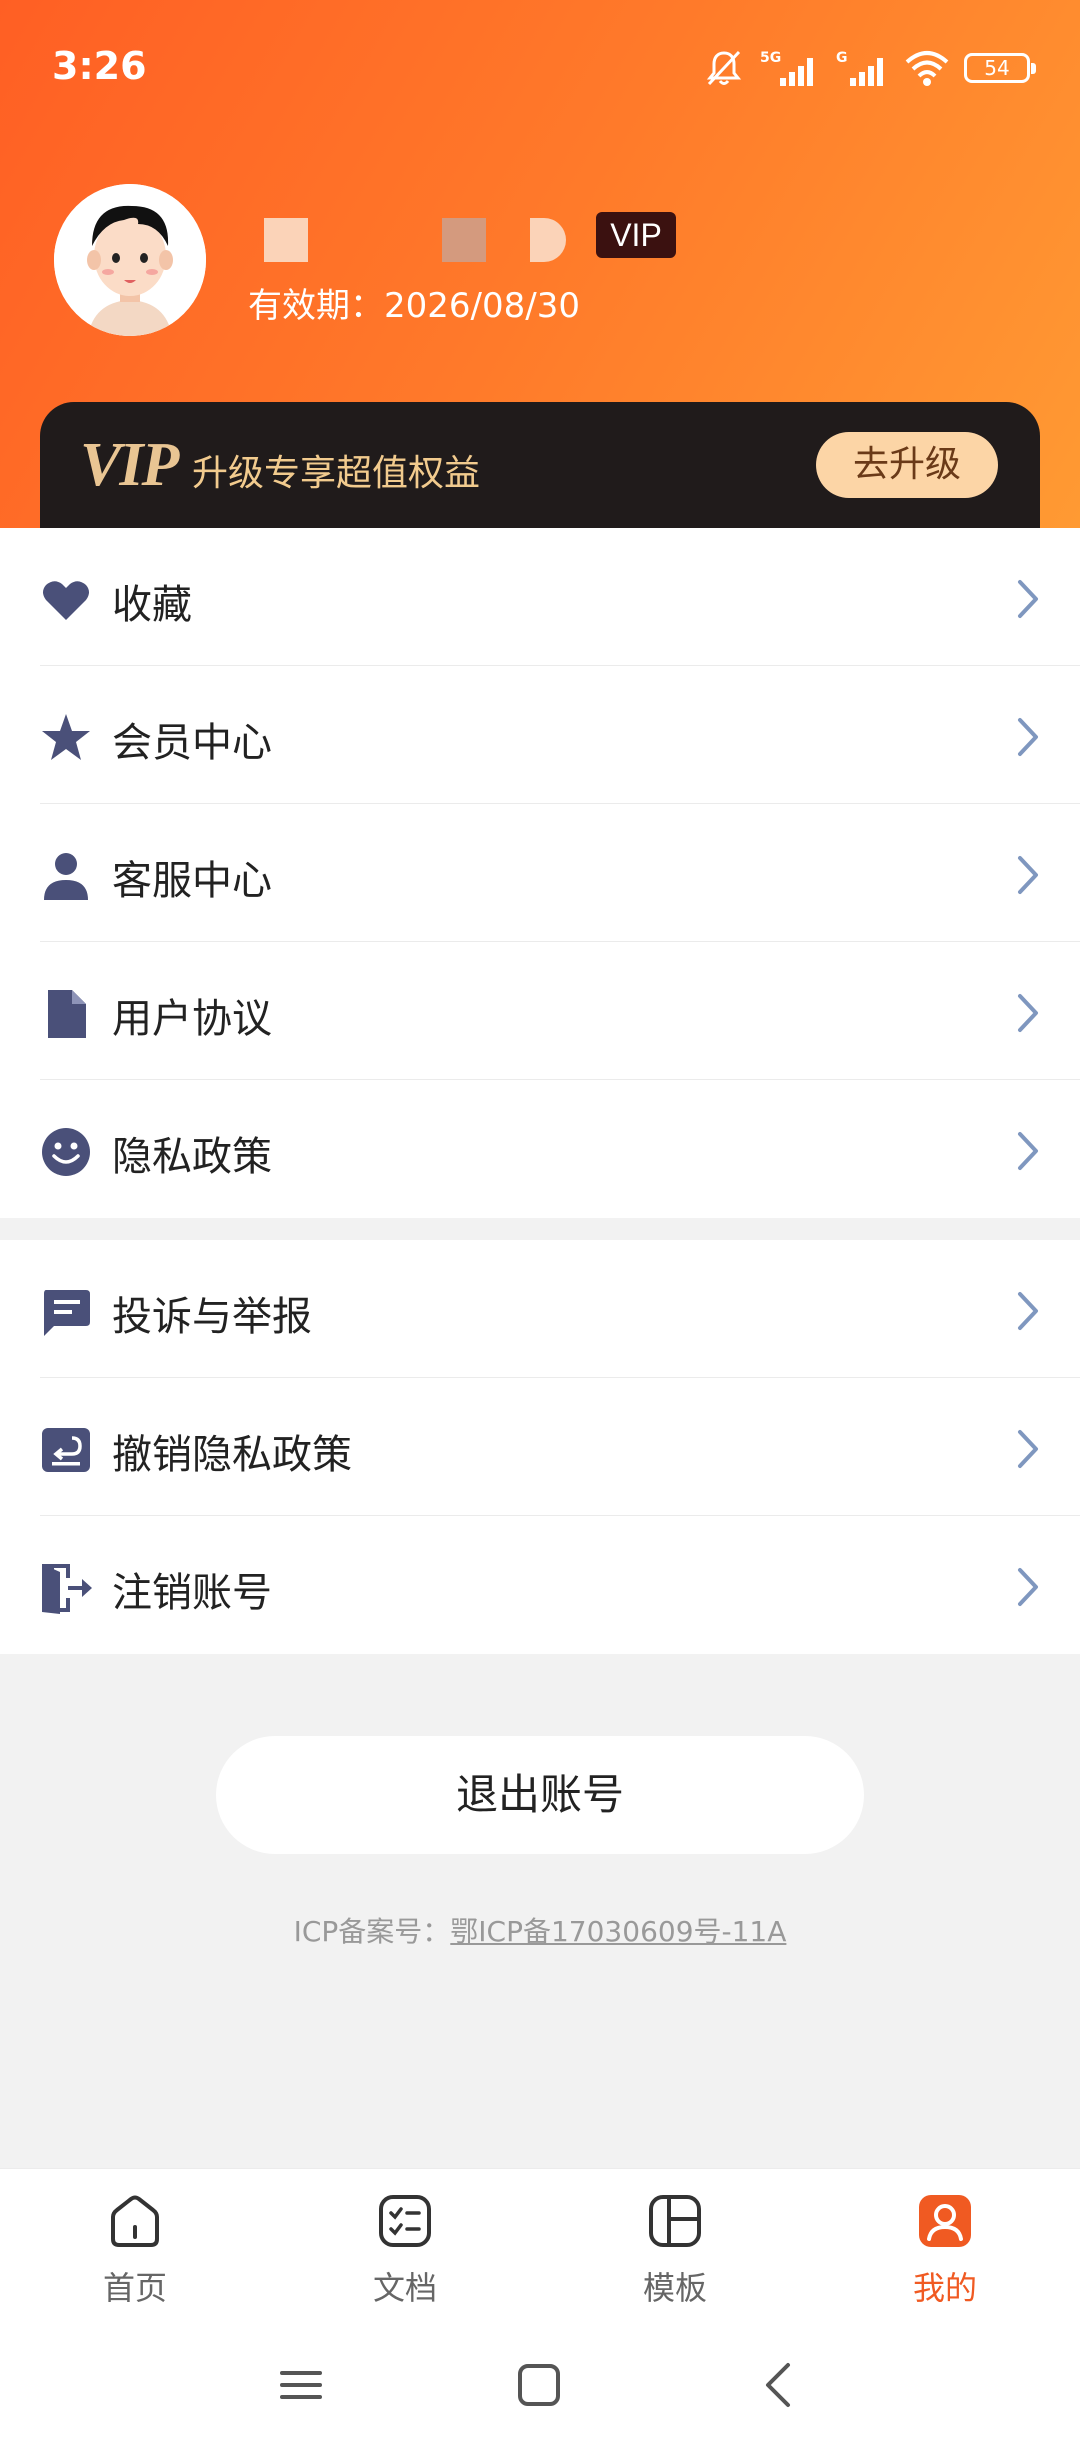 Image resolution: width=1080 pixels, height=2460 pixels. I want to click on muted-bell-icon, so click(724, 68).